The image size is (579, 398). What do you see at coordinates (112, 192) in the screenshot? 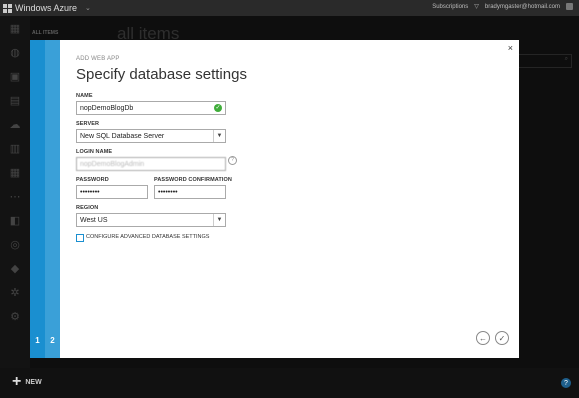
I see `password-field: ••••••••` at bounding box center [112, 192].